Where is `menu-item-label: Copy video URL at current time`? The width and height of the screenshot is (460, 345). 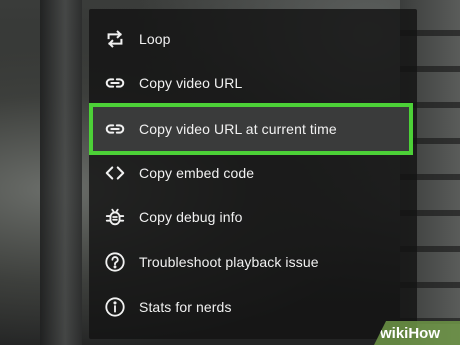 menu-item-label: Copy video URL at current time is located at coordinates (238, 129).